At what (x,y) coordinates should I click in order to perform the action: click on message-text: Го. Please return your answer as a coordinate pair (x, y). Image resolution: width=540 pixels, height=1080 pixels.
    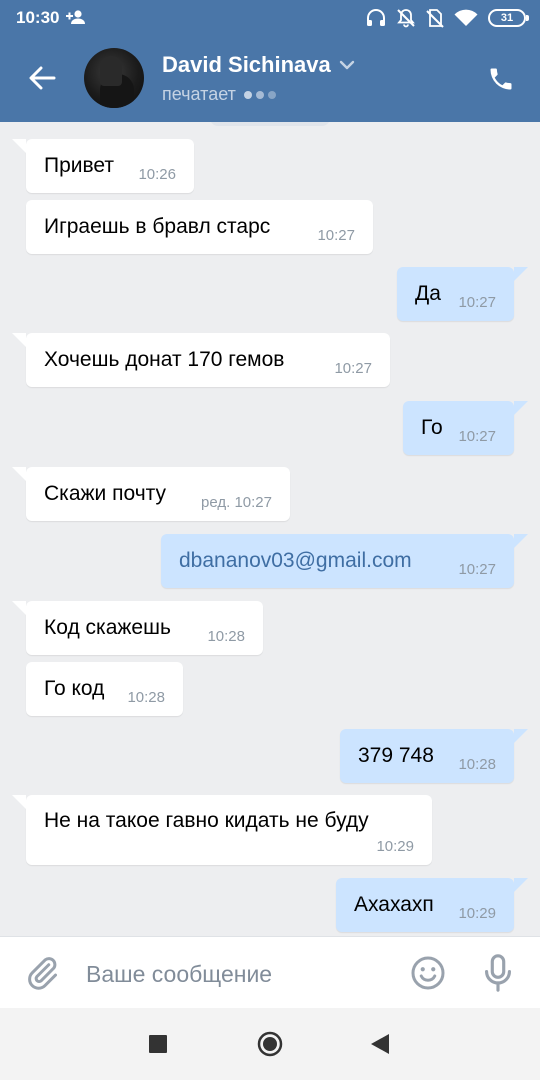
    Looking at the image, I should click on (432, 427).